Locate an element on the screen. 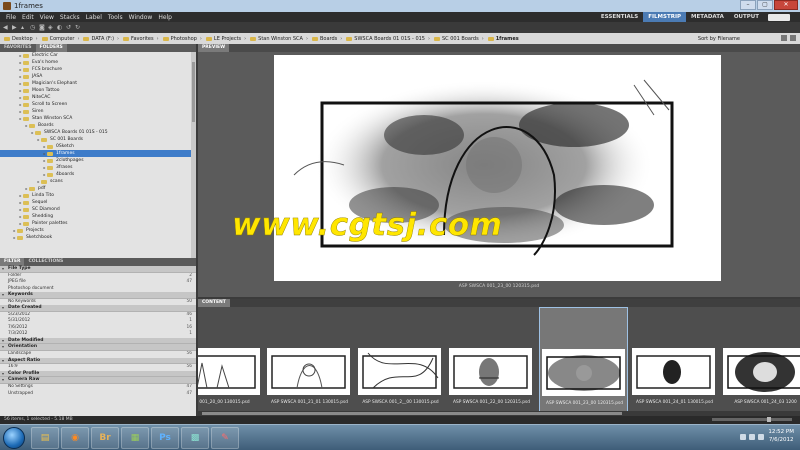 The height and width of the screenshot is (450, 800). volume-icon is located at coordinates (761, 437).